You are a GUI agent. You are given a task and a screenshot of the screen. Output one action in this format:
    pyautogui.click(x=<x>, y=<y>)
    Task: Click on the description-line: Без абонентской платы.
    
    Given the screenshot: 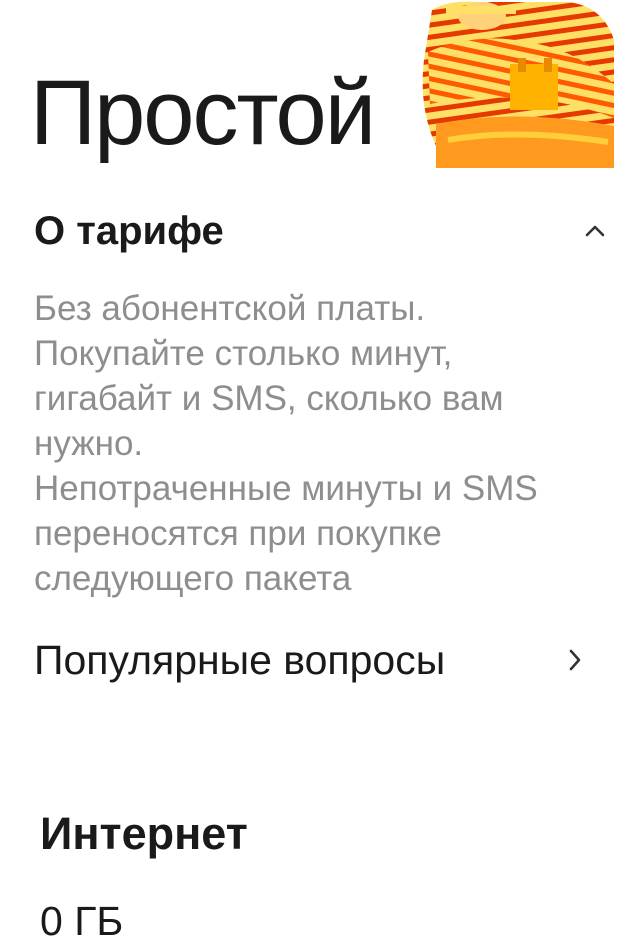 What is the action you would take?
    pyautogui.click(x=230, y=308)
    